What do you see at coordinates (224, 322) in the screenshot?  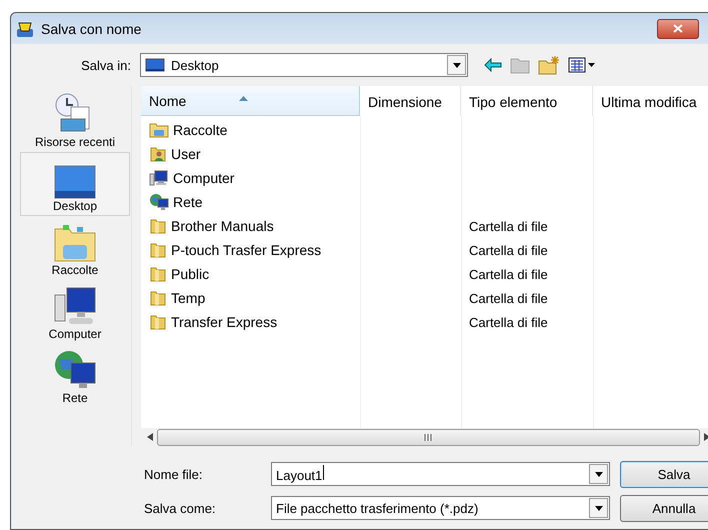 I see `file-name: Transfer Express` at bounding box center [224, 322].